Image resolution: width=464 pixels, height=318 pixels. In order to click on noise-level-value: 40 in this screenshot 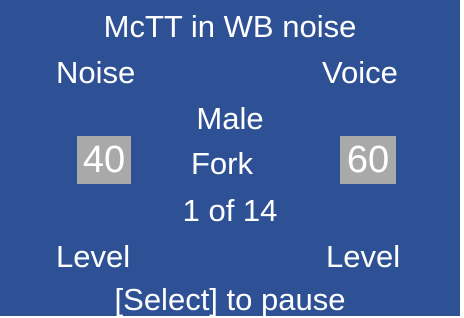, I will do `click(104, 160)`.